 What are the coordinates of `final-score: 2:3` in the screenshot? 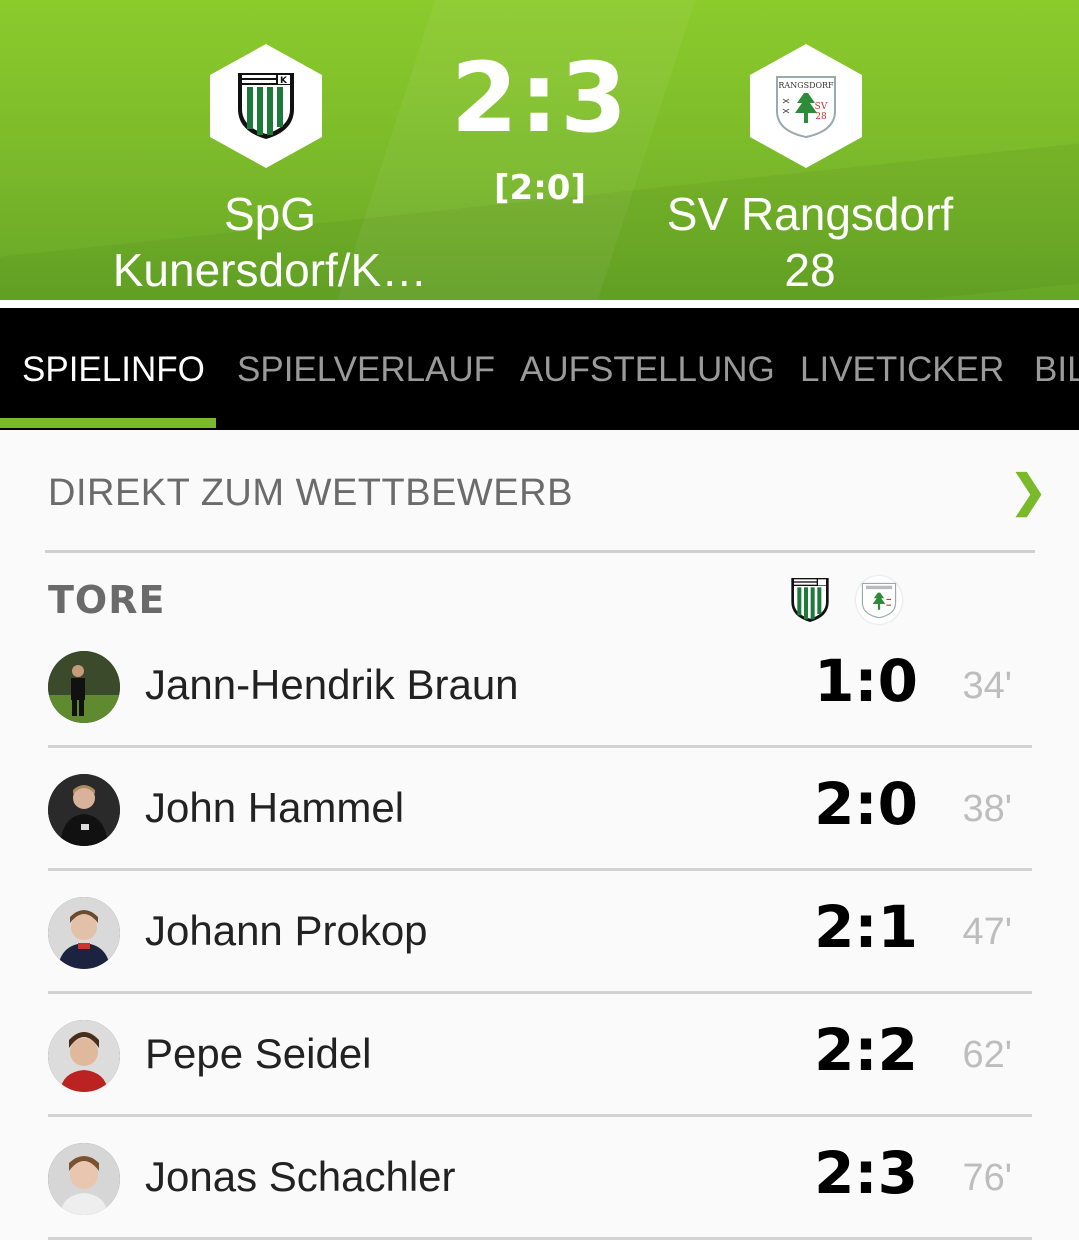 It's located at (540, 98).